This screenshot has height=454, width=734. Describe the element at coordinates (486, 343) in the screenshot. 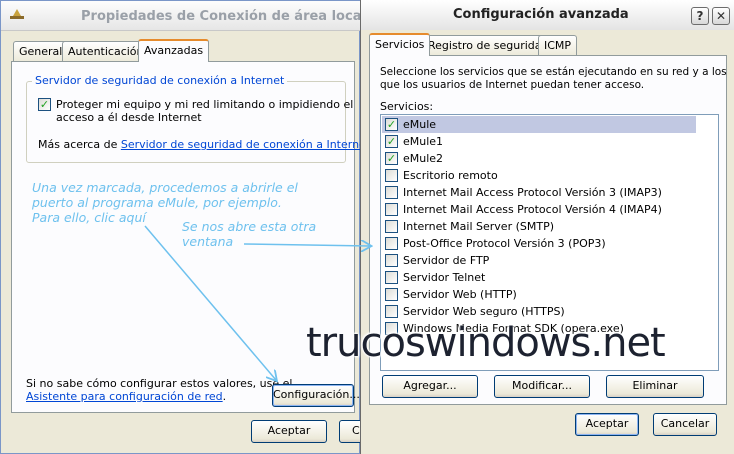

I see `watermark: trucoswindows.net` at that location.